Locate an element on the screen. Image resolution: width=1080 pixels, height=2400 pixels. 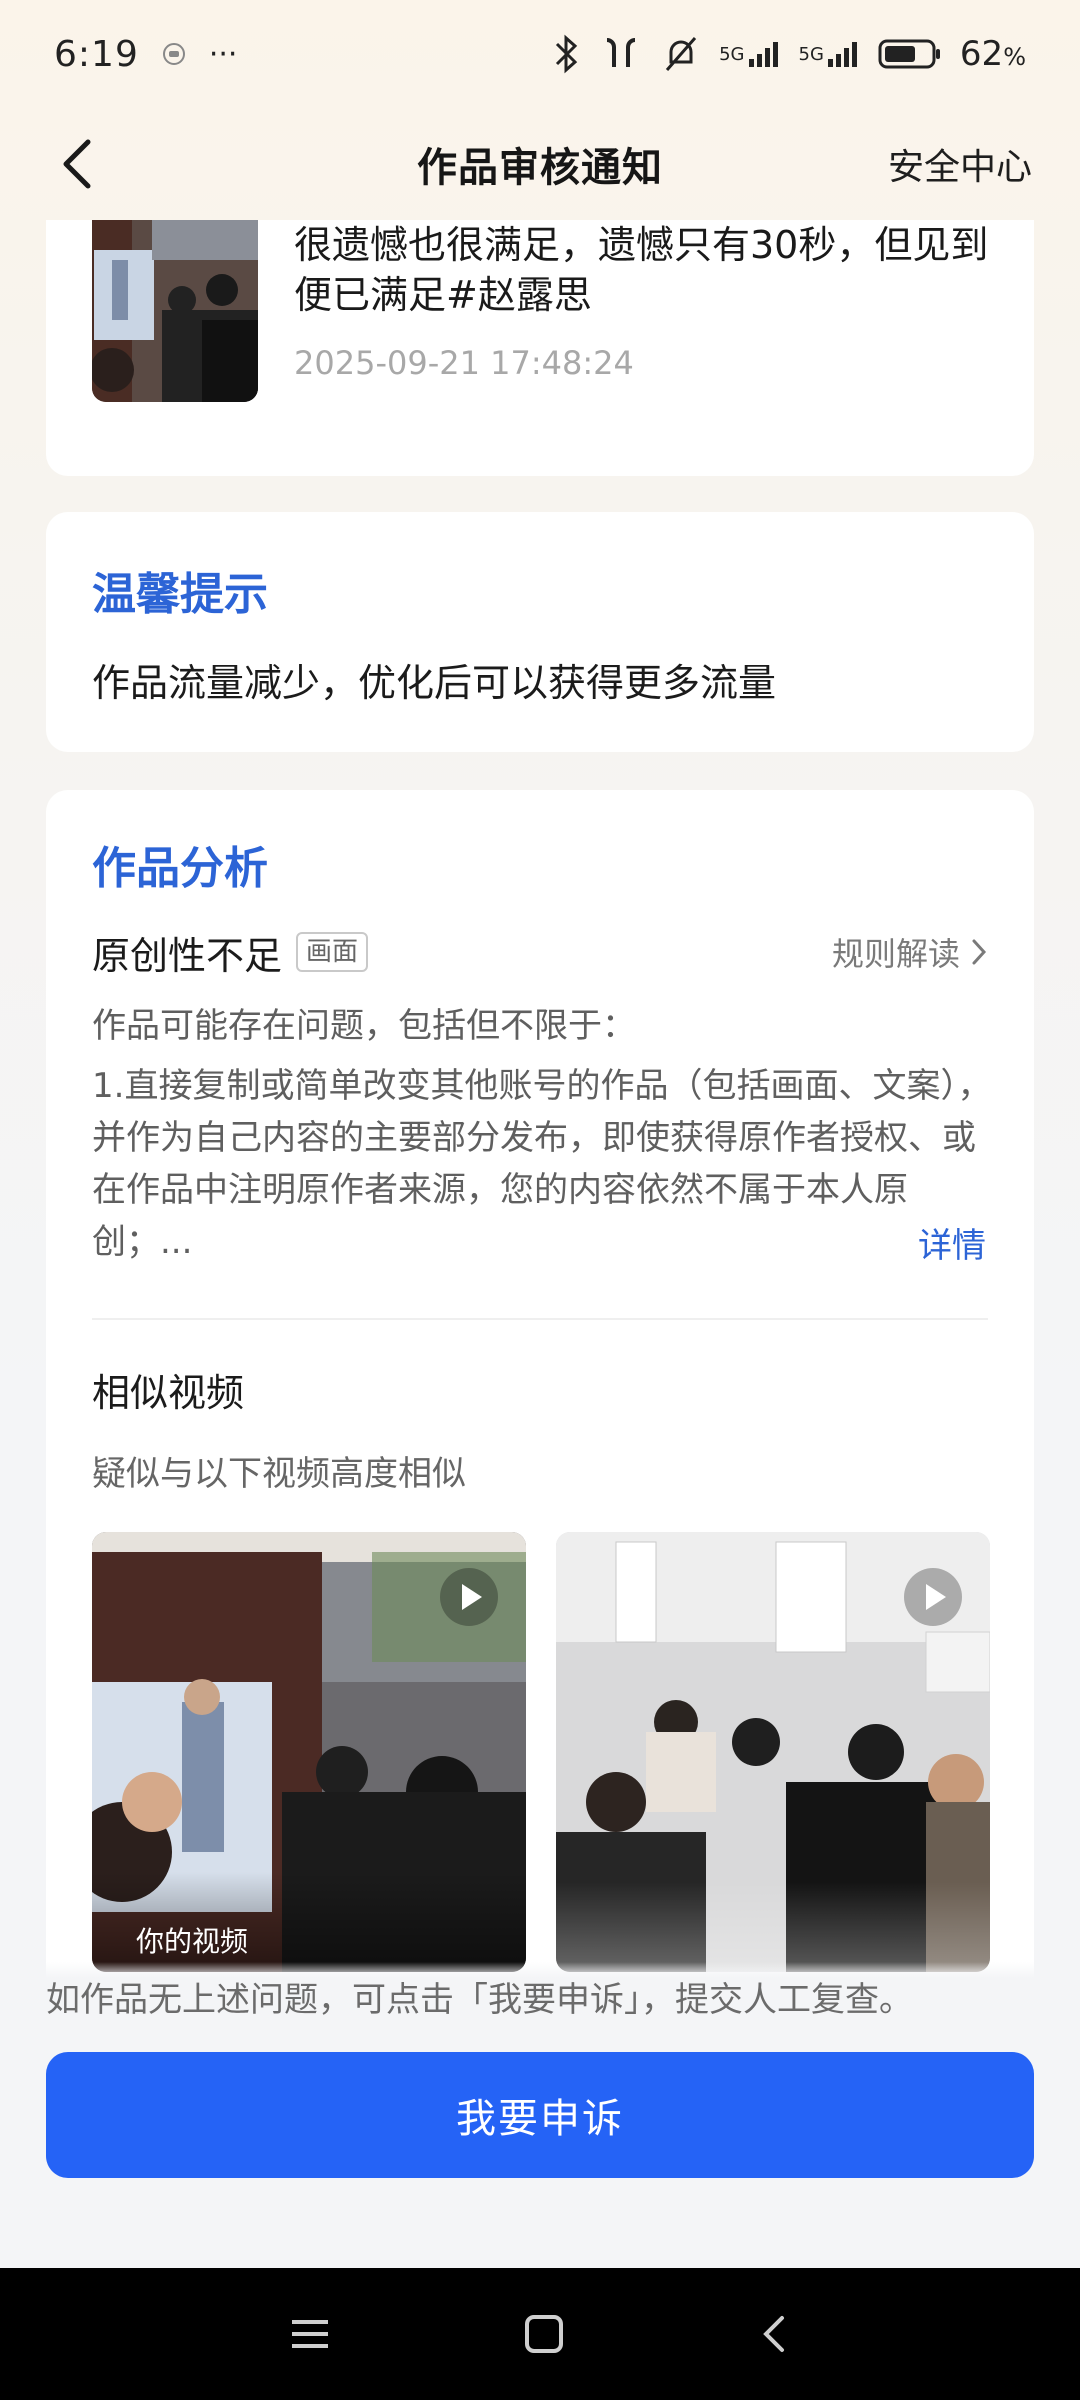
signal-icon-1: 5G is located at coordinates (749, 54).